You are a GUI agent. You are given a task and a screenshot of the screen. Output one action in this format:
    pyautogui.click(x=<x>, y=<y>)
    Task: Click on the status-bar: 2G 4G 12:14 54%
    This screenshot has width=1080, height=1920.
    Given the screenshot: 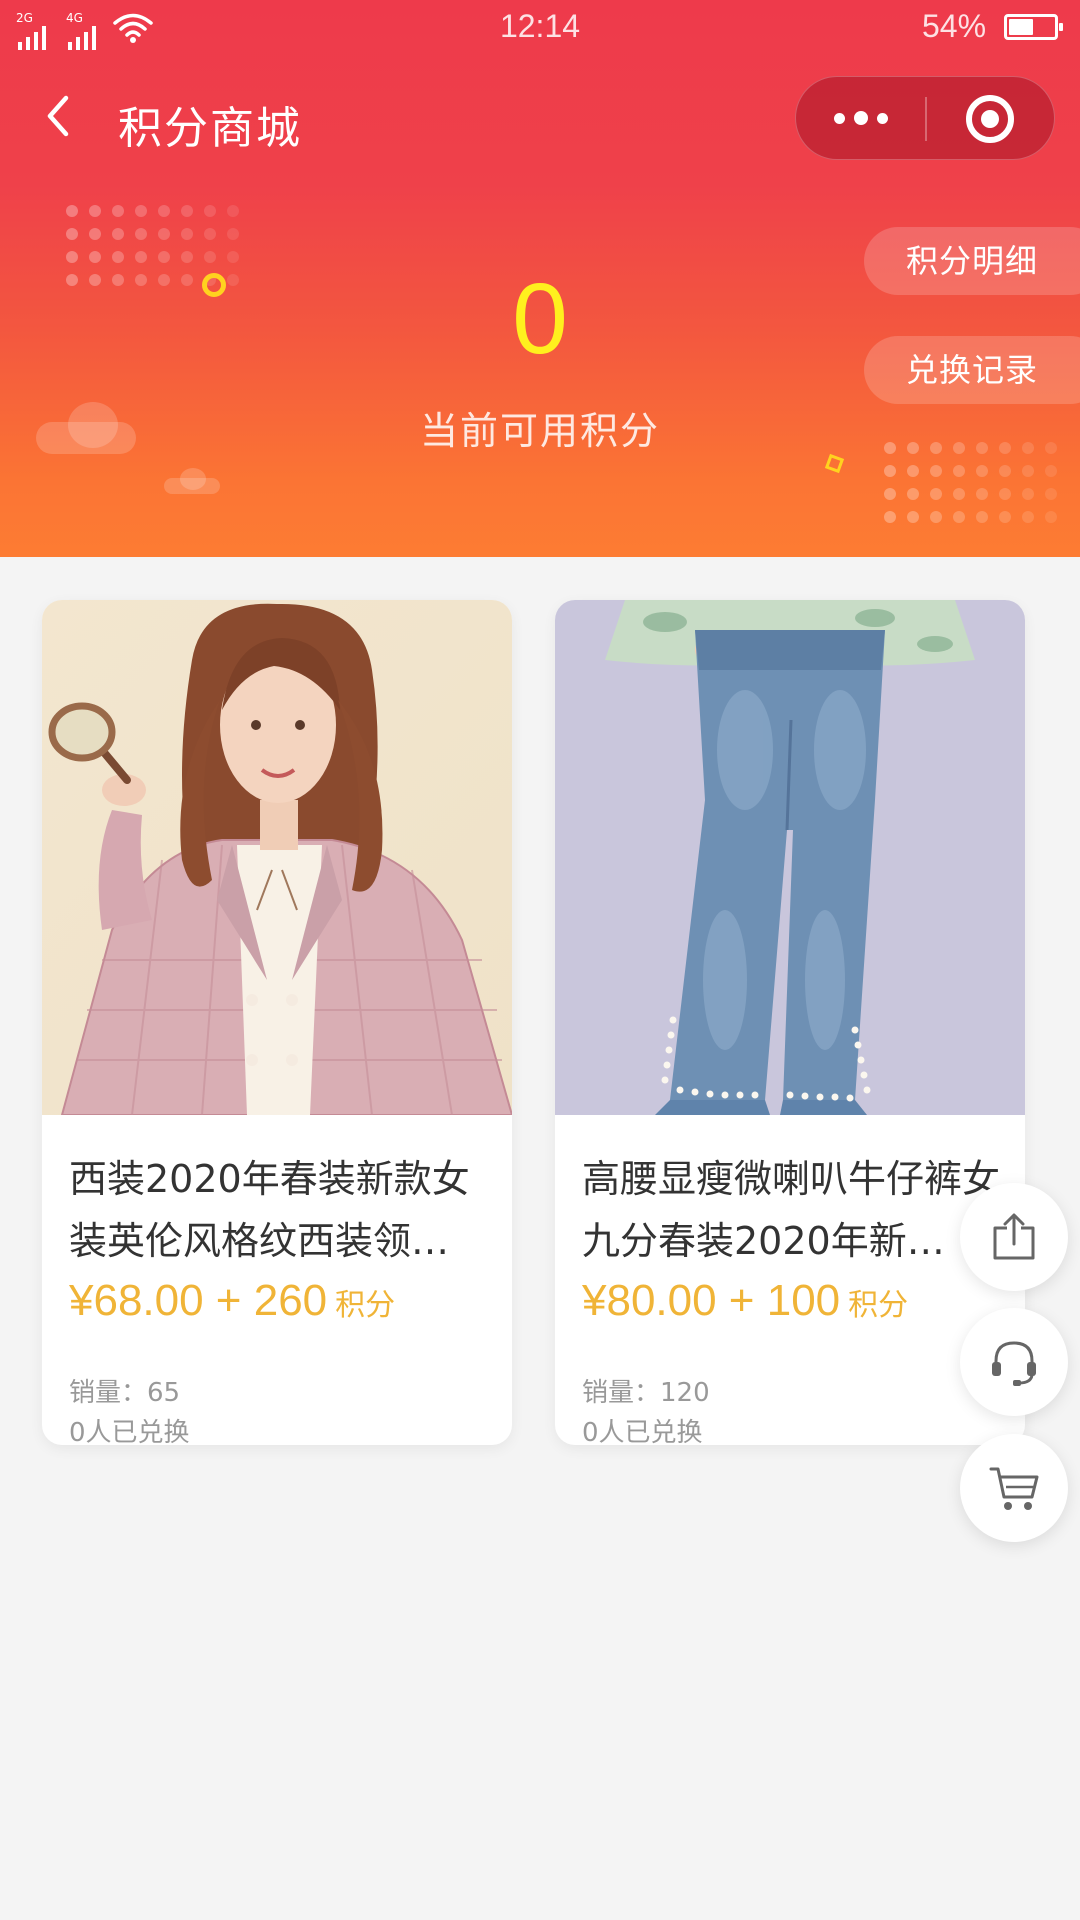 What is the action you would take?
    pyautogui.click(x=540, y=28)
    